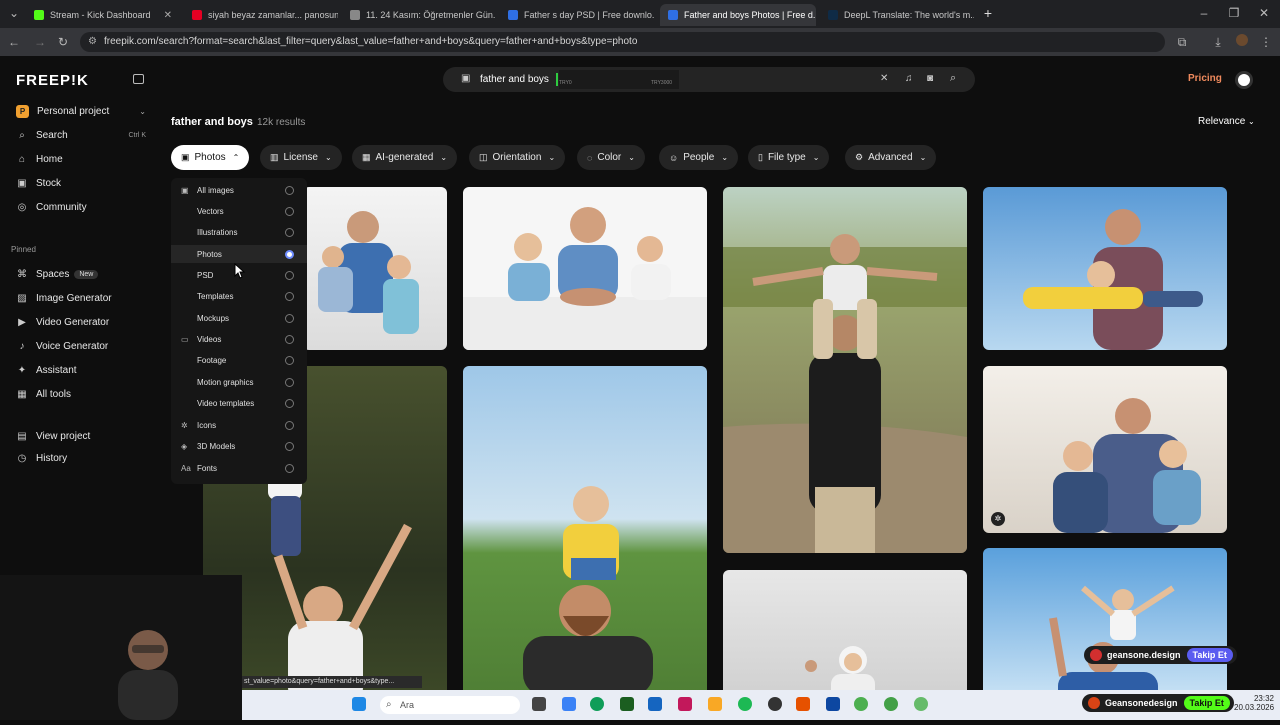  What do you see at coordinates (715, 704) in the screenshot?
I see `file-explorer-icon` at bounding box center [715, 704].